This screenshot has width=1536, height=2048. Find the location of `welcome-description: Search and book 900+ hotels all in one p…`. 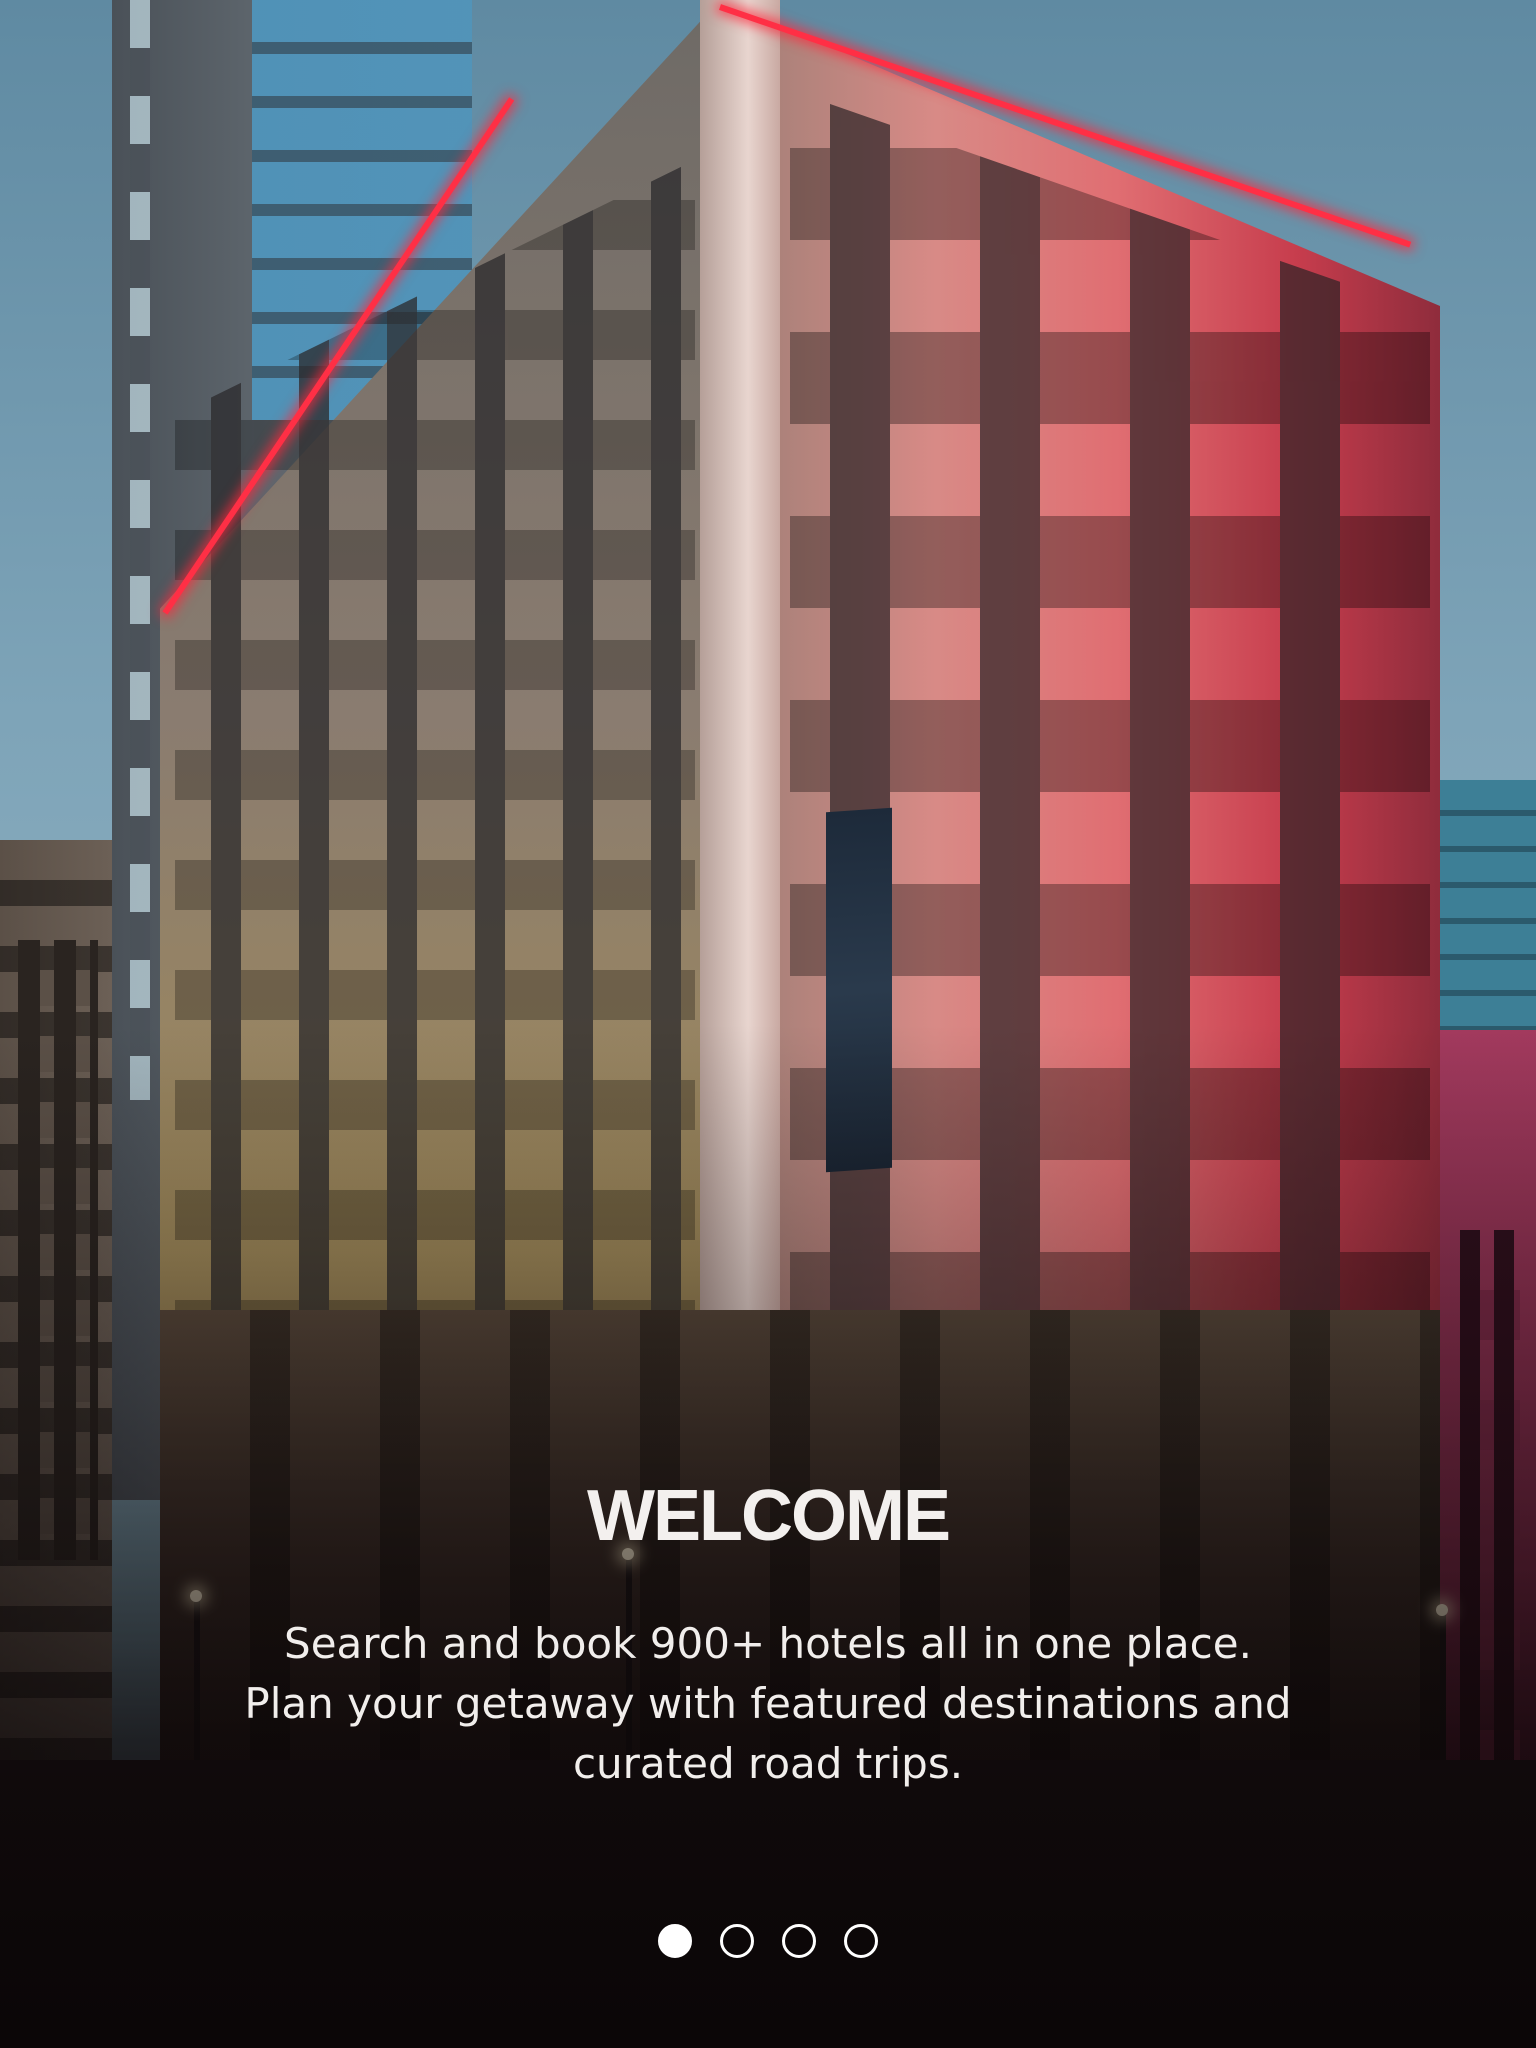

welcome-description: Search and book 900+ hotels all in one p… is located at coordinates (768, 1703).